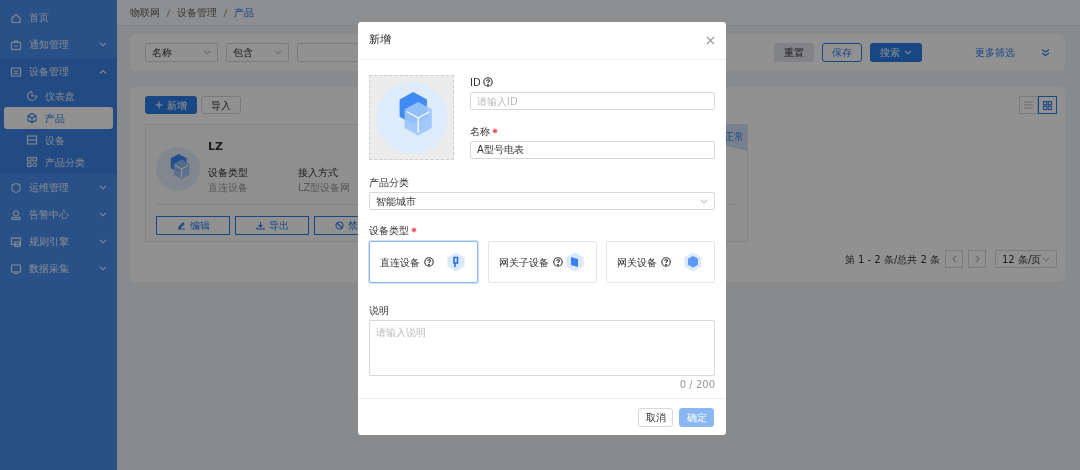 Image resolution: width=1080 pixels, height=470 pixels. Describe the element at coordinates (16, 268) in the screenshot. I see `monitor-icon` at that location.